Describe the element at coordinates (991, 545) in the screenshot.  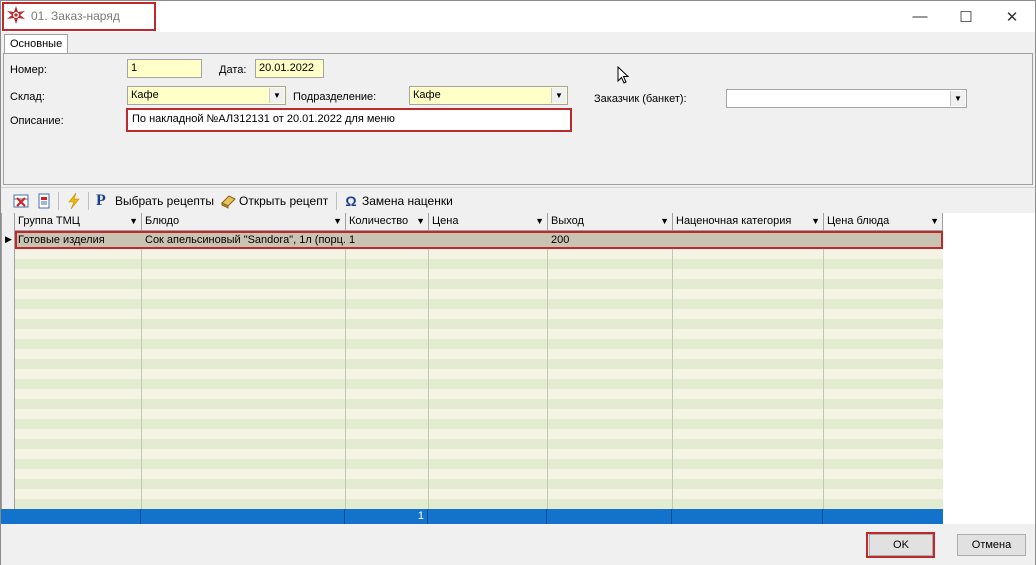
I see `cancel-button: Отмена` at that location.